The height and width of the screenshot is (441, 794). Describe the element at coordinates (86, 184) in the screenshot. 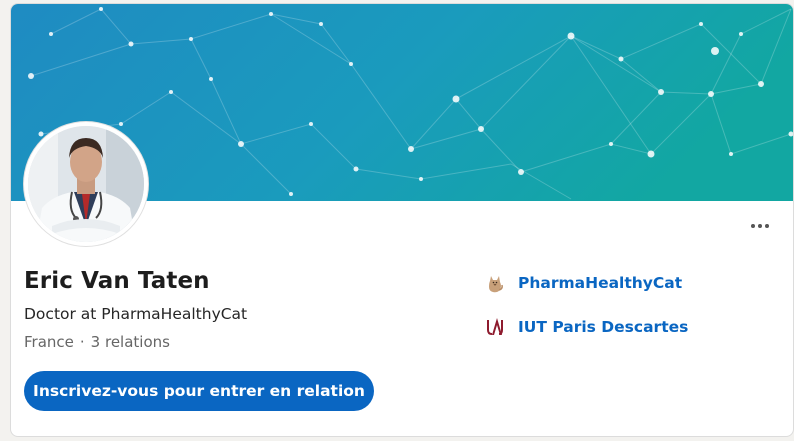

I see `profile-avatar` at that location.